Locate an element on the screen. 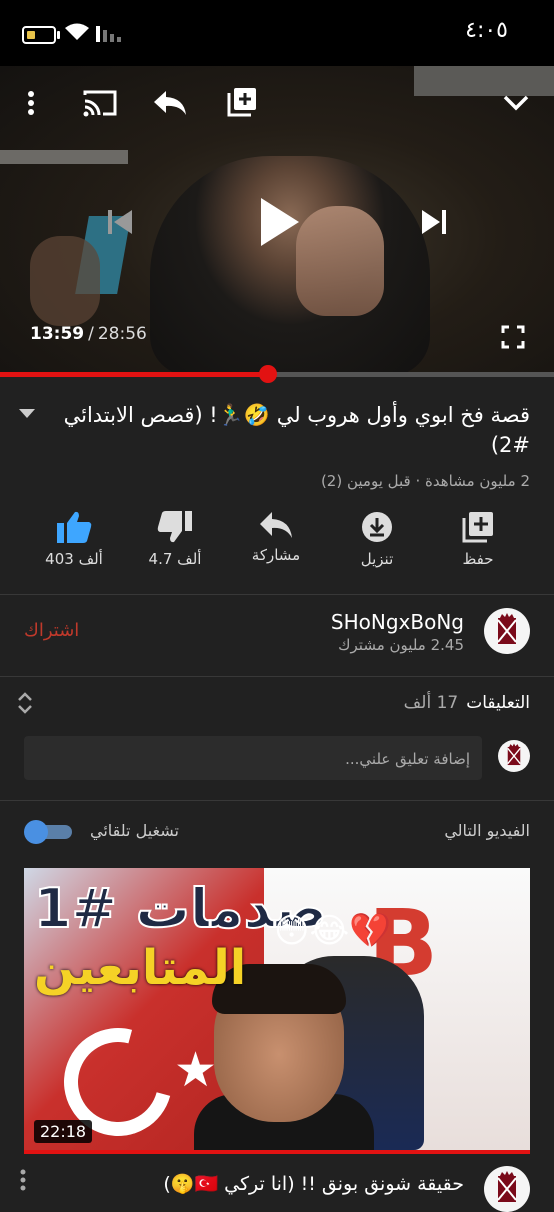  thumbs-up-icon is located at coordinates (74, 527).